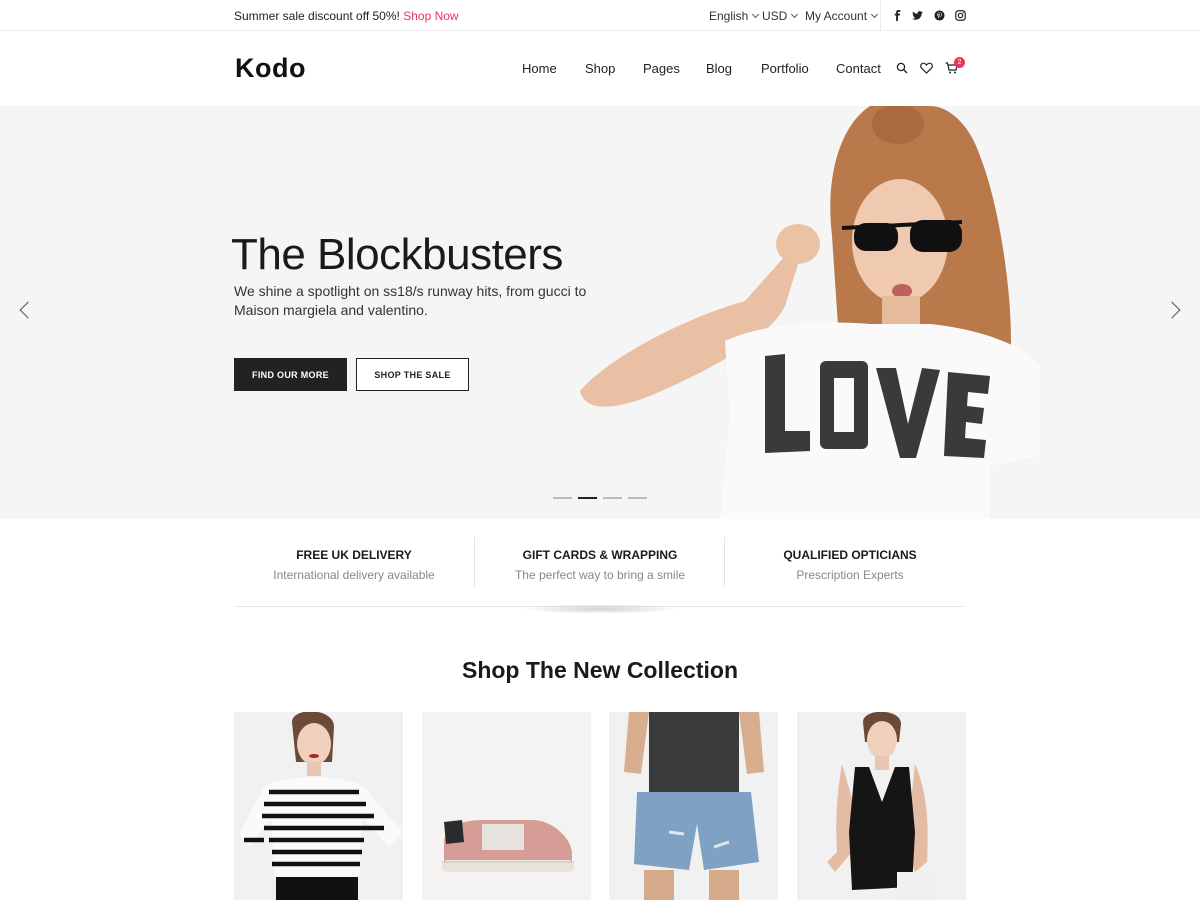  I want to click on collection-title: Shop The New Collection, so click(599, 670).